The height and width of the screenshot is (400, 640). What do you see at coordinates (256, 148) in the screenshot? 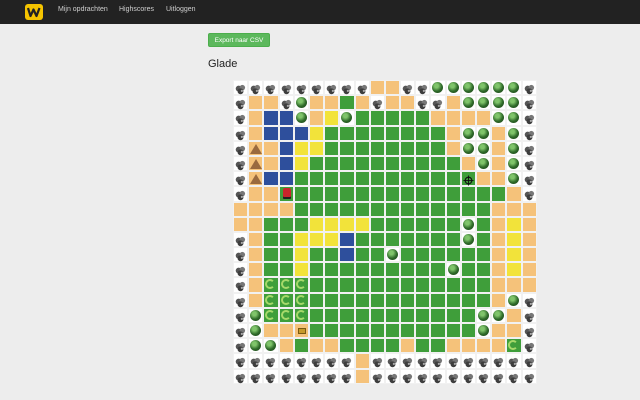
I see `map-tile-tent` at bounding box center [256, 148].